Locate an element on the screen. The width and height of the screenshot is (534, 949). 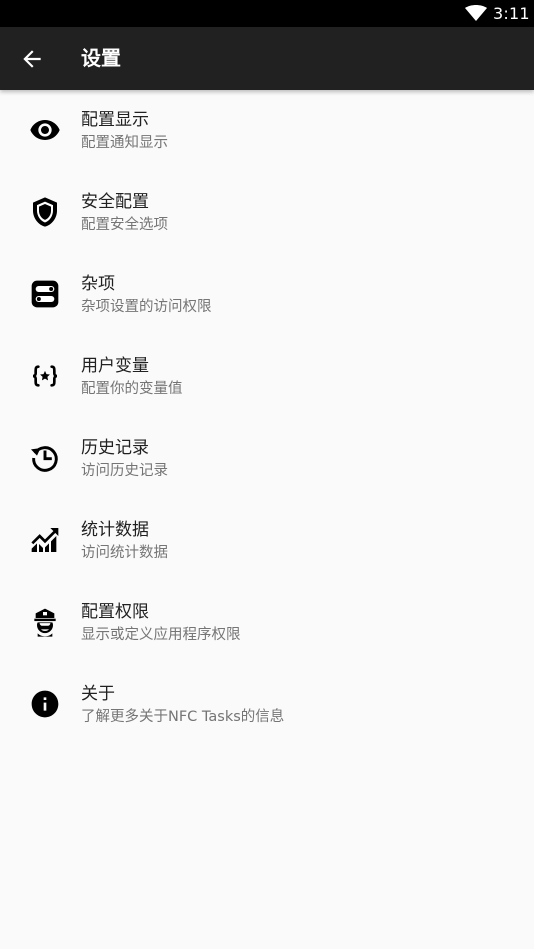
settings-item-subtitle: 配置通知显示 is located at coordinates (124, 143).